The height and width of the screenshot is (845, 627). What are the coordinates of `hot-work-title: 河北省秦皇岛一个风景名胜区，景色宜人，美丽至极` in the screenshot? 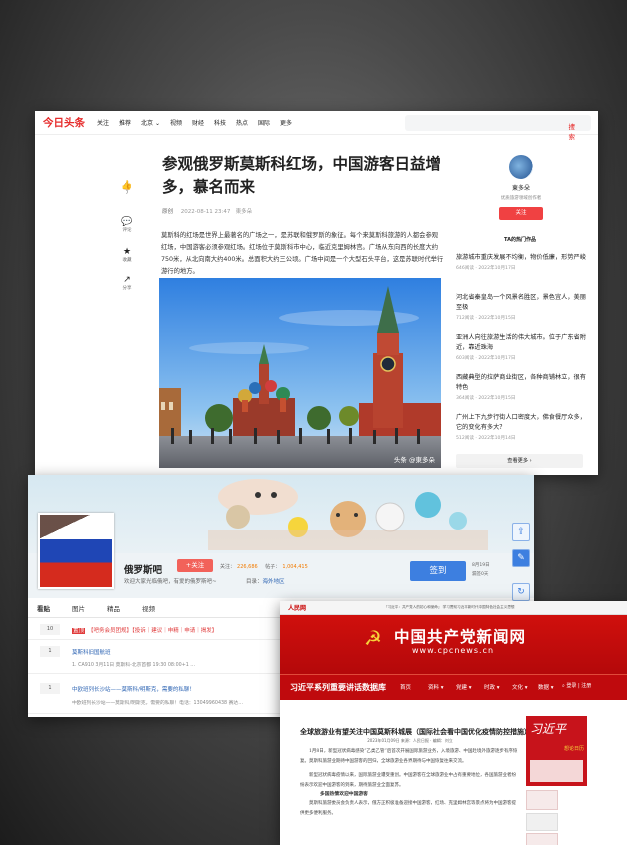 It's located at (522, 303).